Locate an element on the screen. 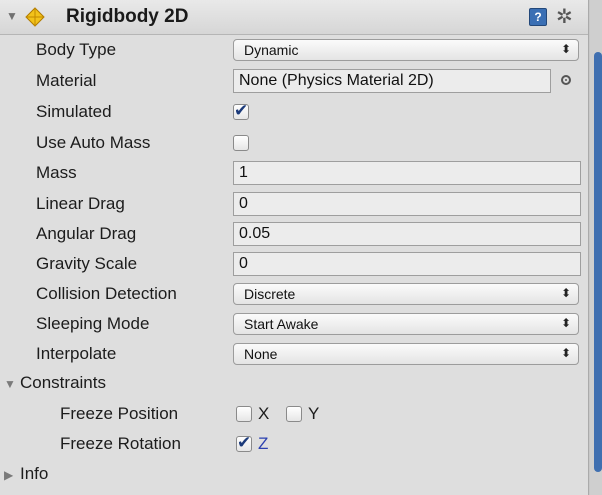 The width and height of the screenshot is (602, 495). material-object-field: None (Physics Material 2D) is located at coordinates (392, 81).